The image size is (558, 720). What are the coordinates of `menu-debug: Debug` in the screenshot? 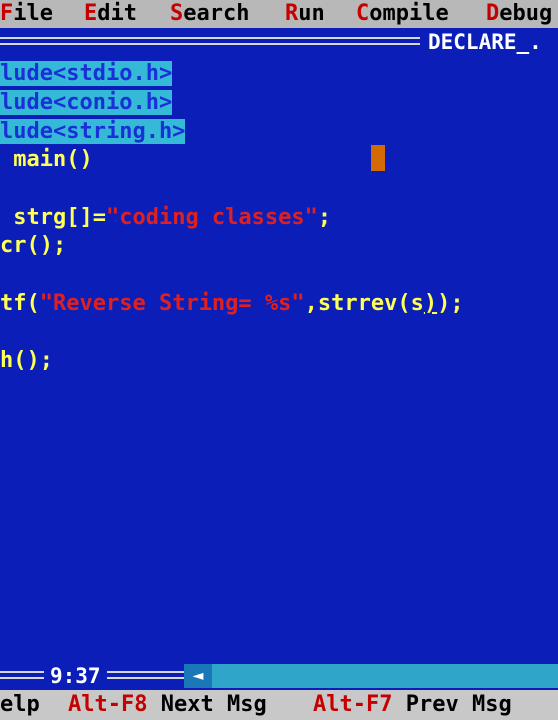 It's located at (519, 14).